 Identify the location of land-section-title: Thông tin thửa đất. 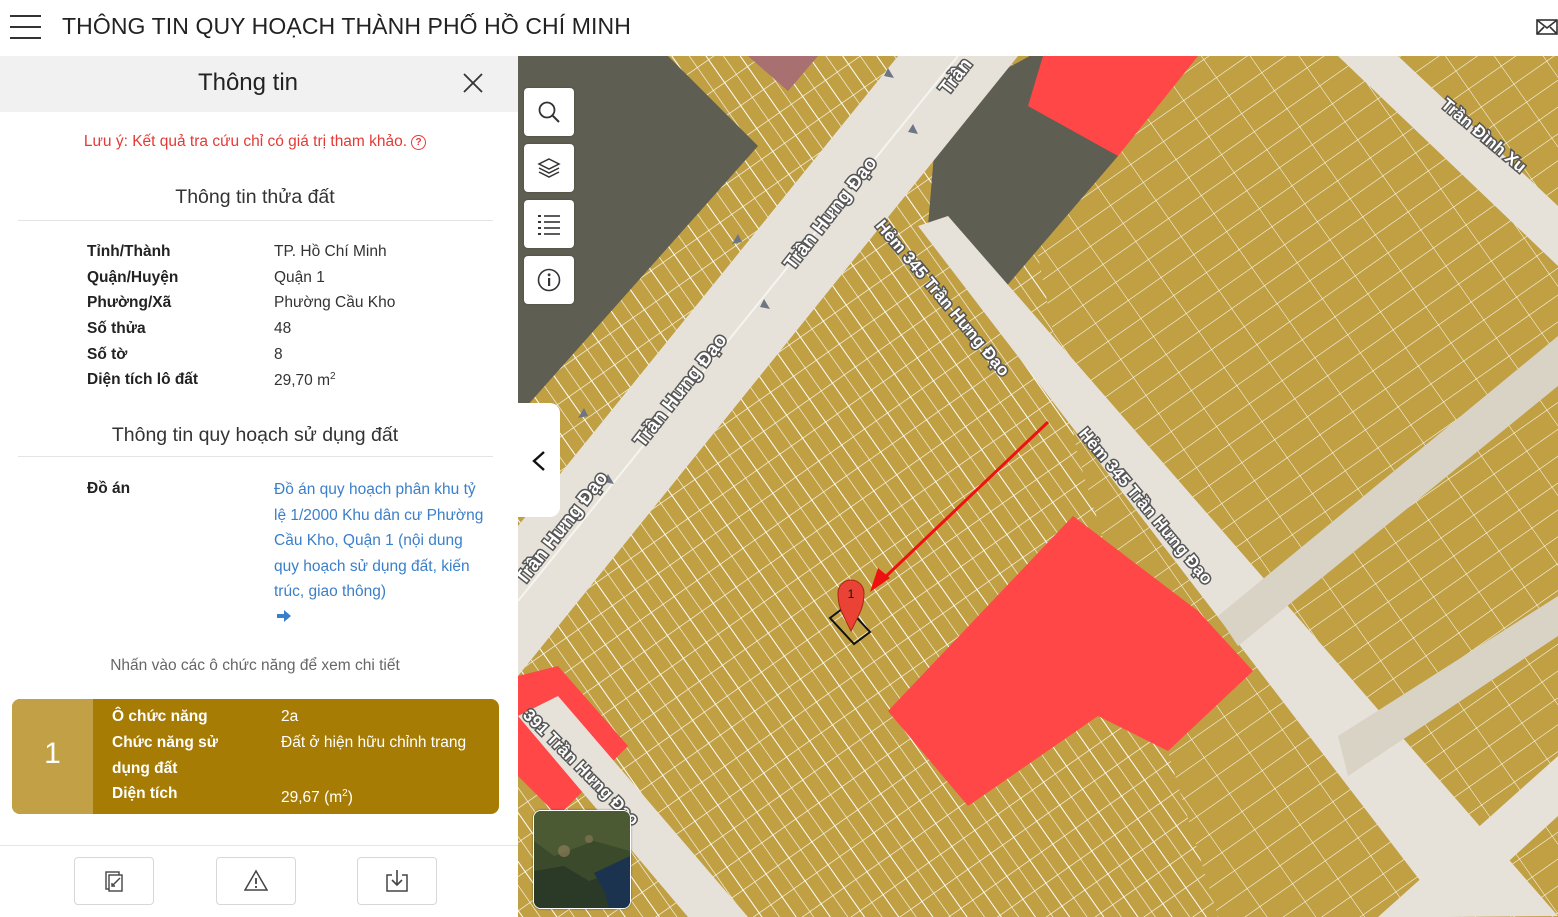
(255, 197).